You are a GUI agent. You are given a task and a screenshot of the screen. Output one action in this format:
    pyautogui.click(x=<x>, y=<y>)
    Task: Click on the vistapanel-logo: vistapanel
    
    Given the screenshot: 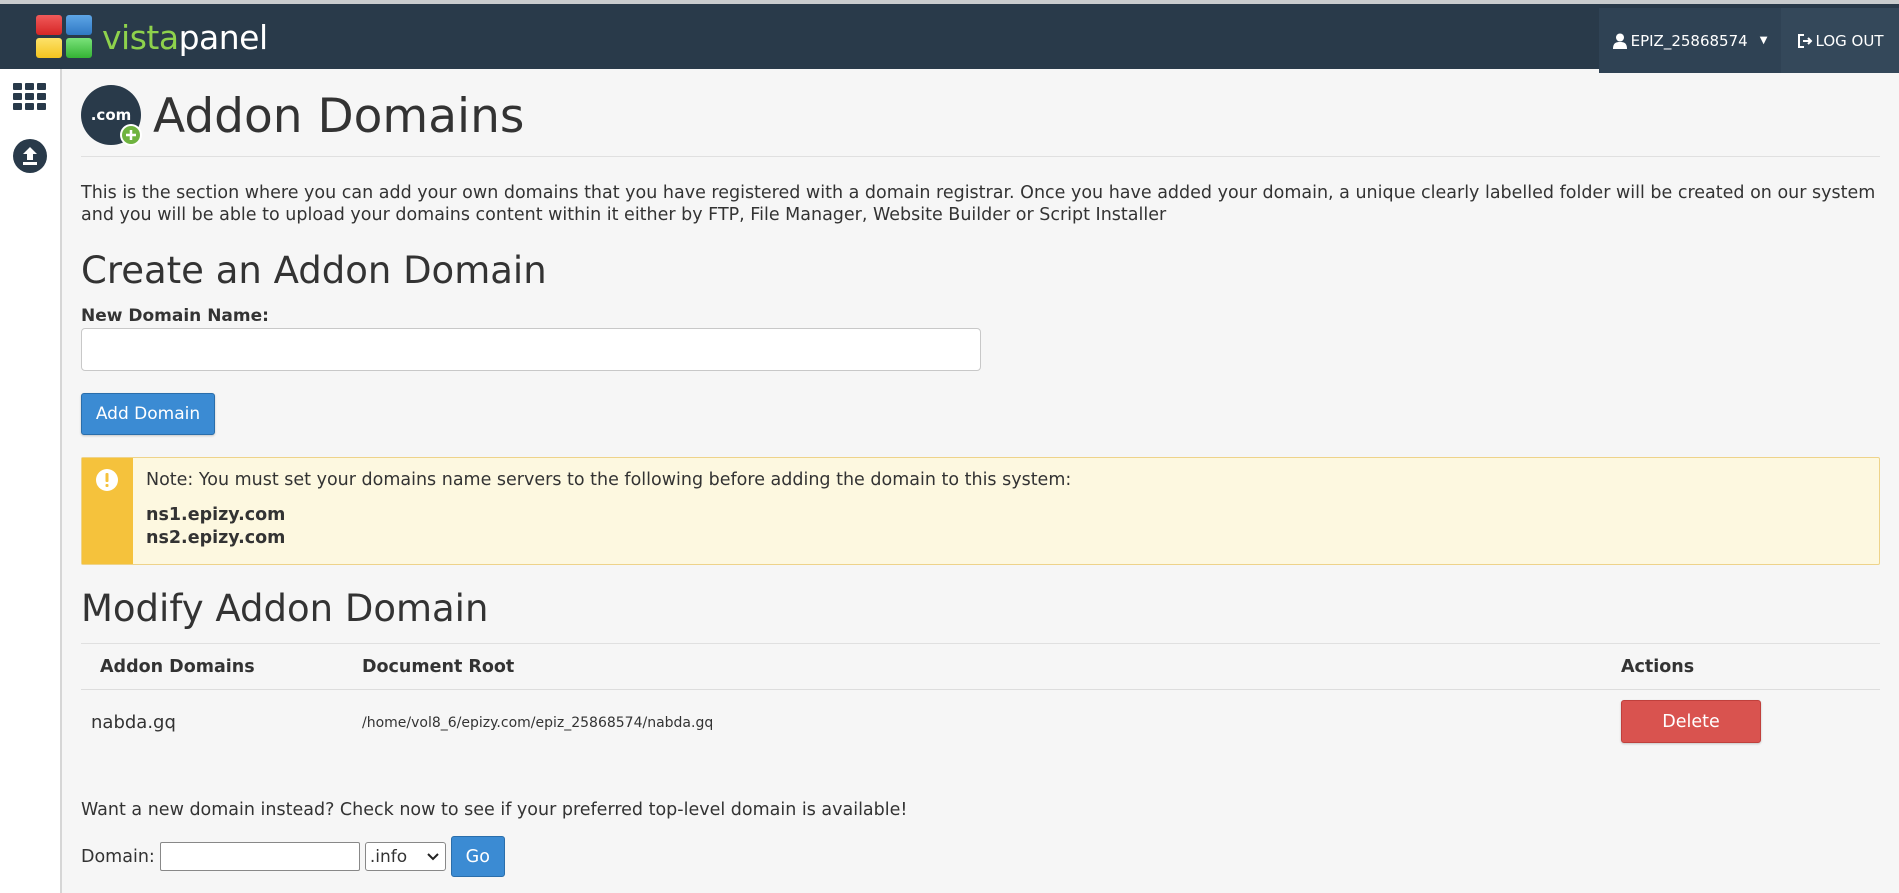 What is the action you would take?
    pyautogui.click(x=152, y=37)
    